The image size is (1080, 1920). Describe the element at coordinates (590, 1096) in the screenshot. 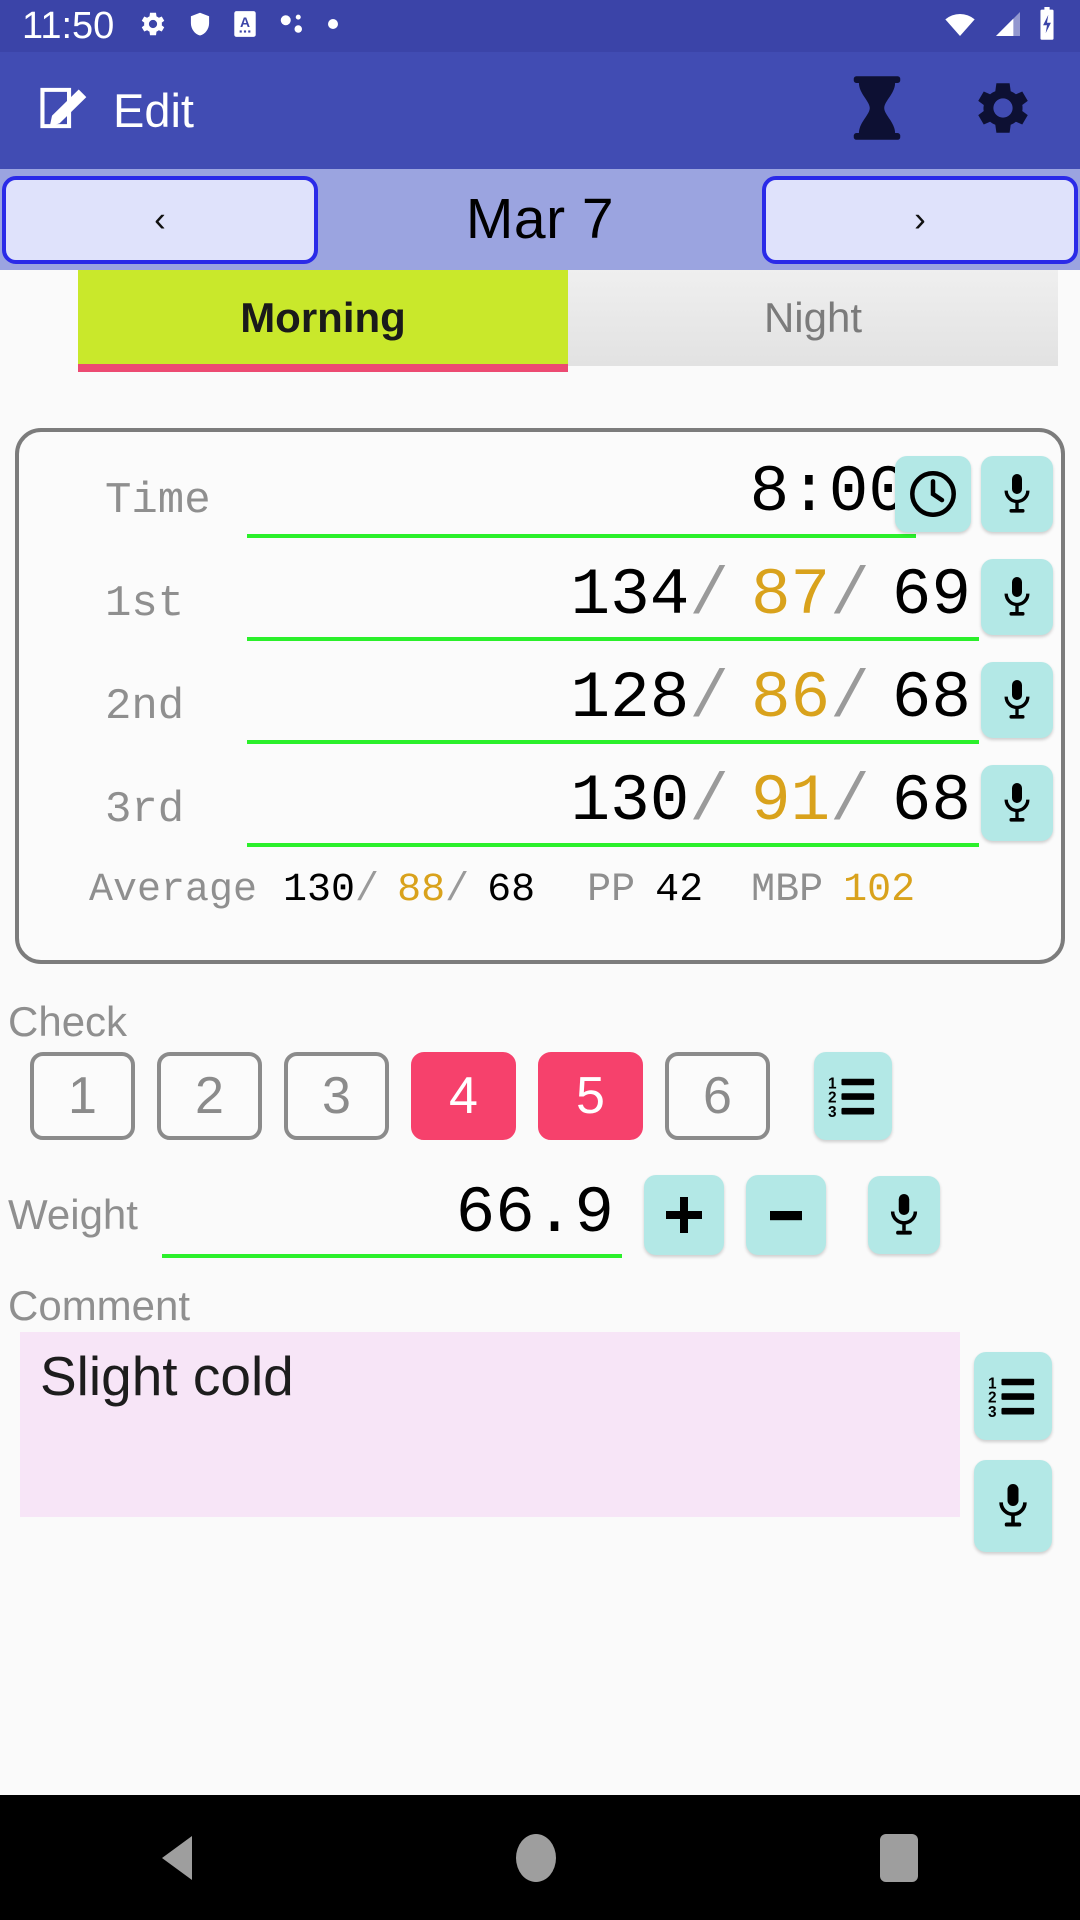

I see `check-button-5: 5` at that location.